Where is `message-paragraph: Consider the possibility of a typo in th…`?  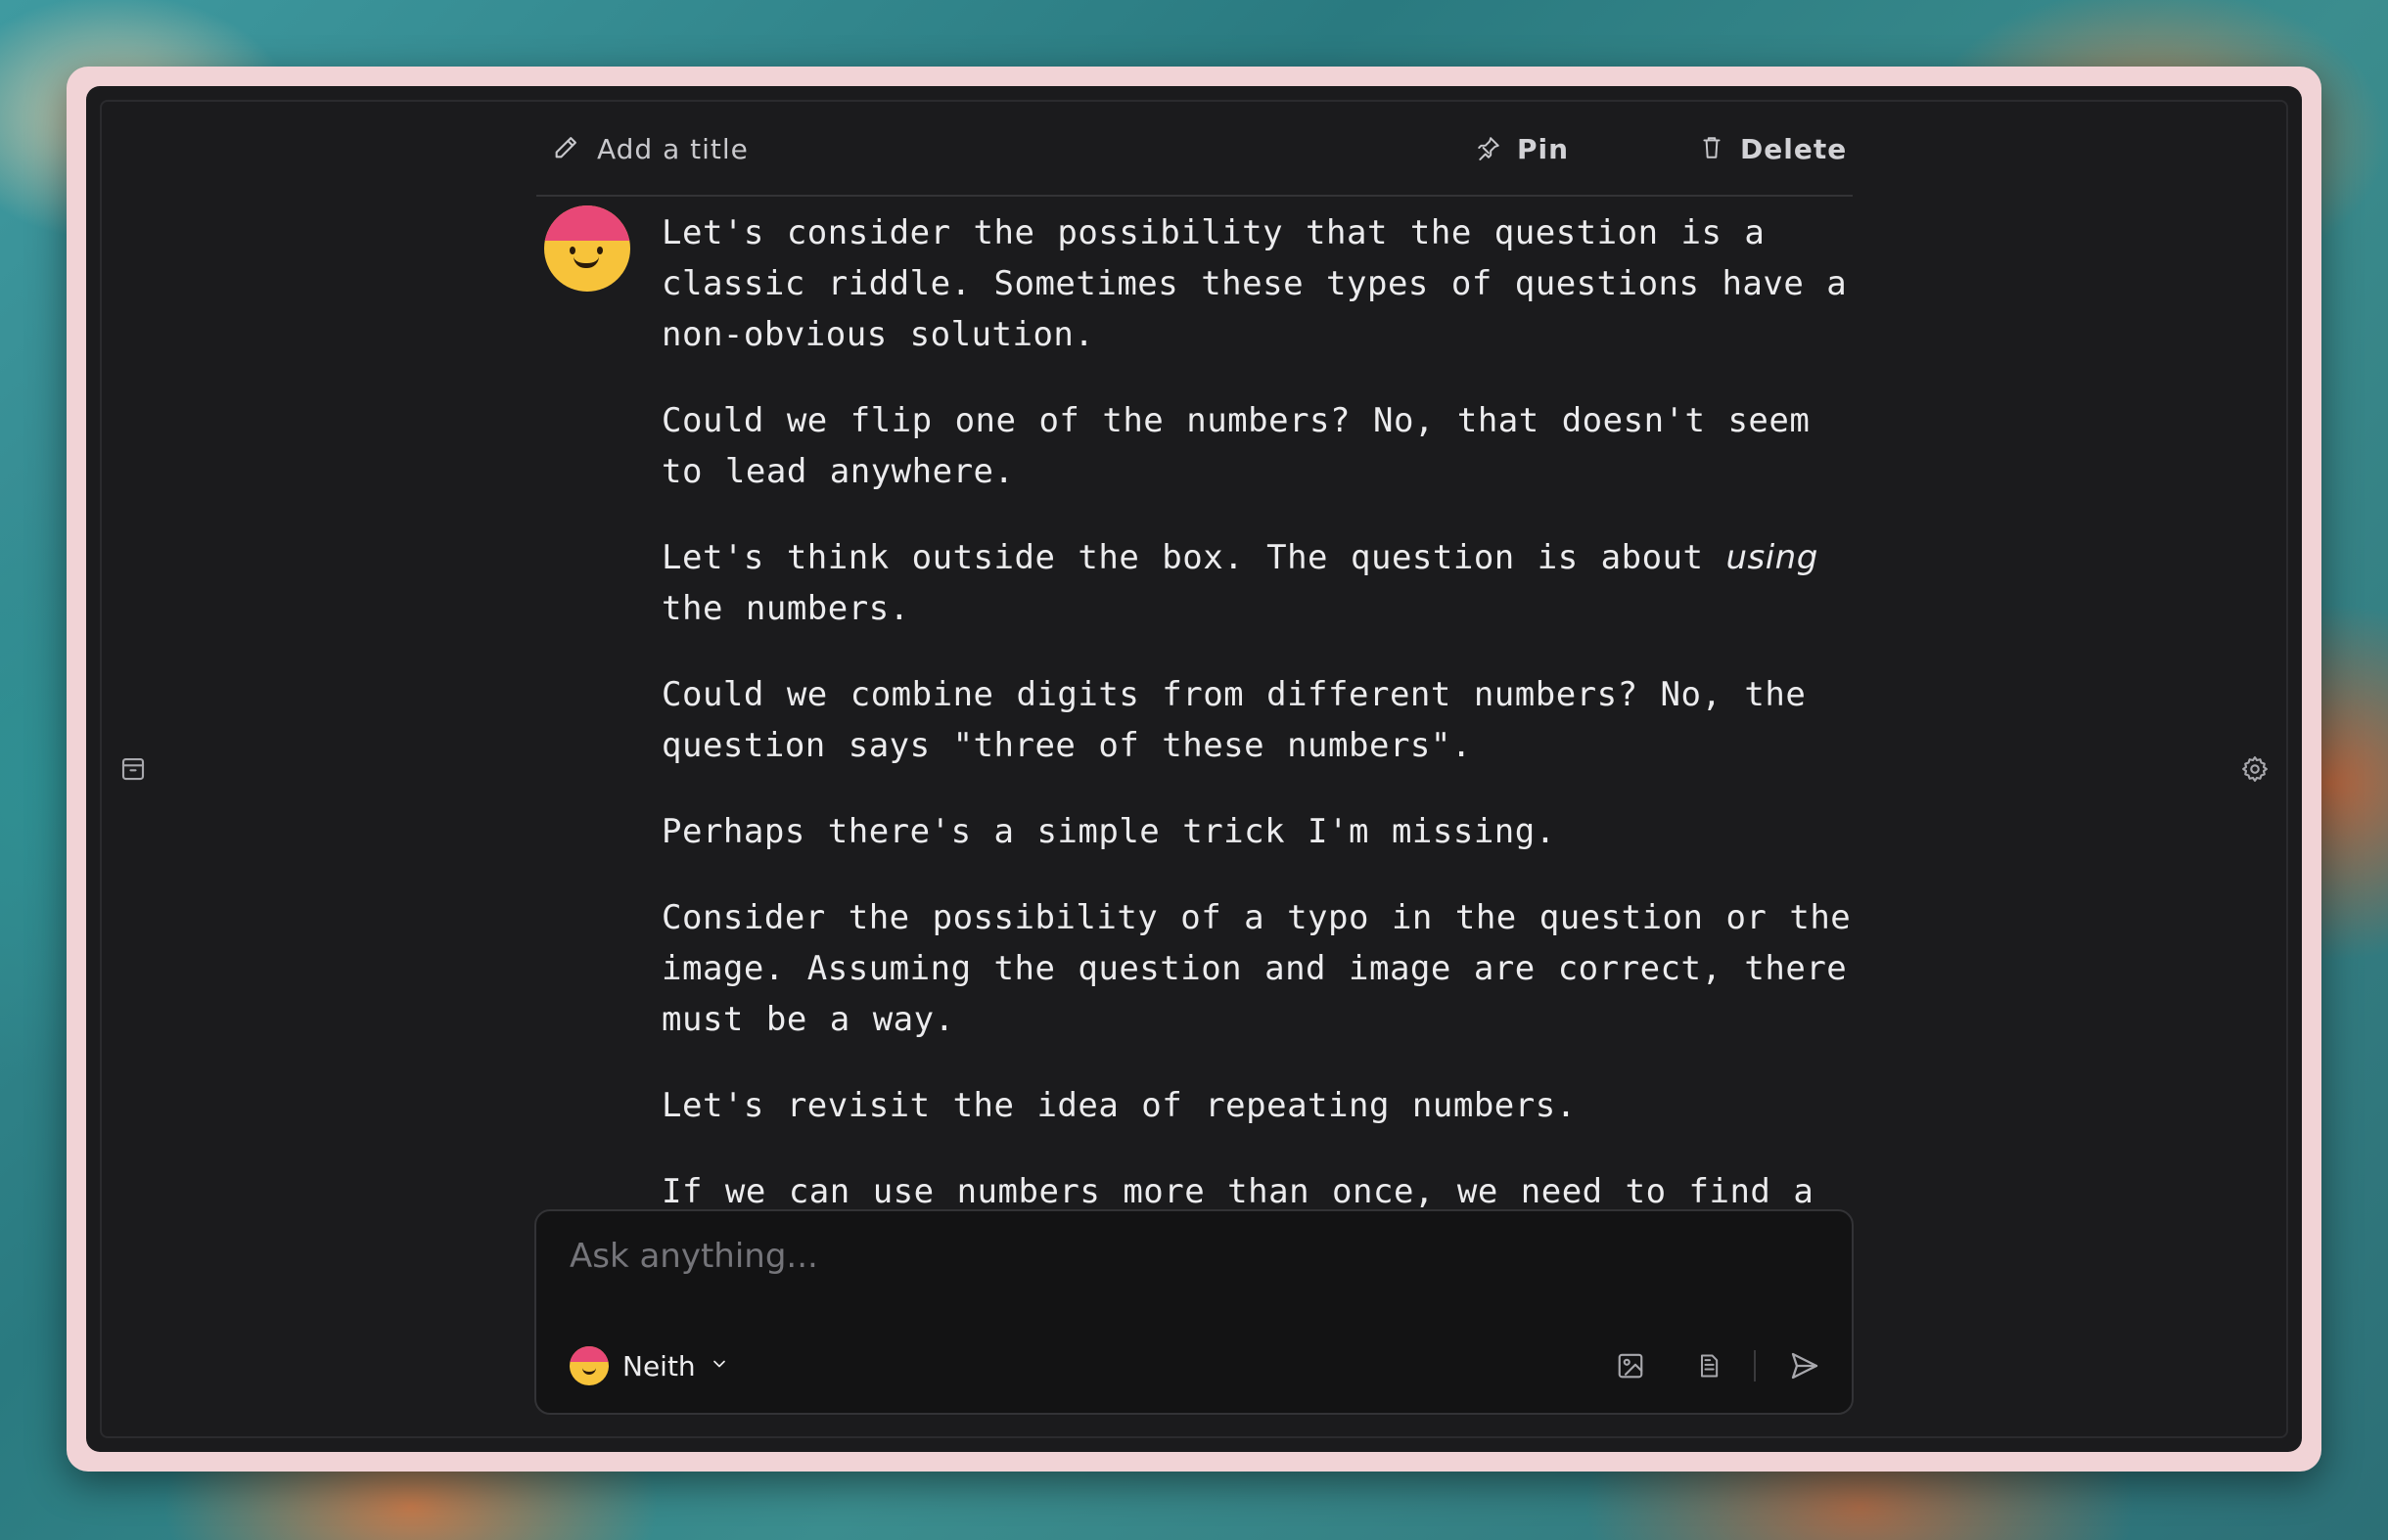
message-paragraph: Consider the possibility of a typo in th… is located at coordinates (1257, 968).